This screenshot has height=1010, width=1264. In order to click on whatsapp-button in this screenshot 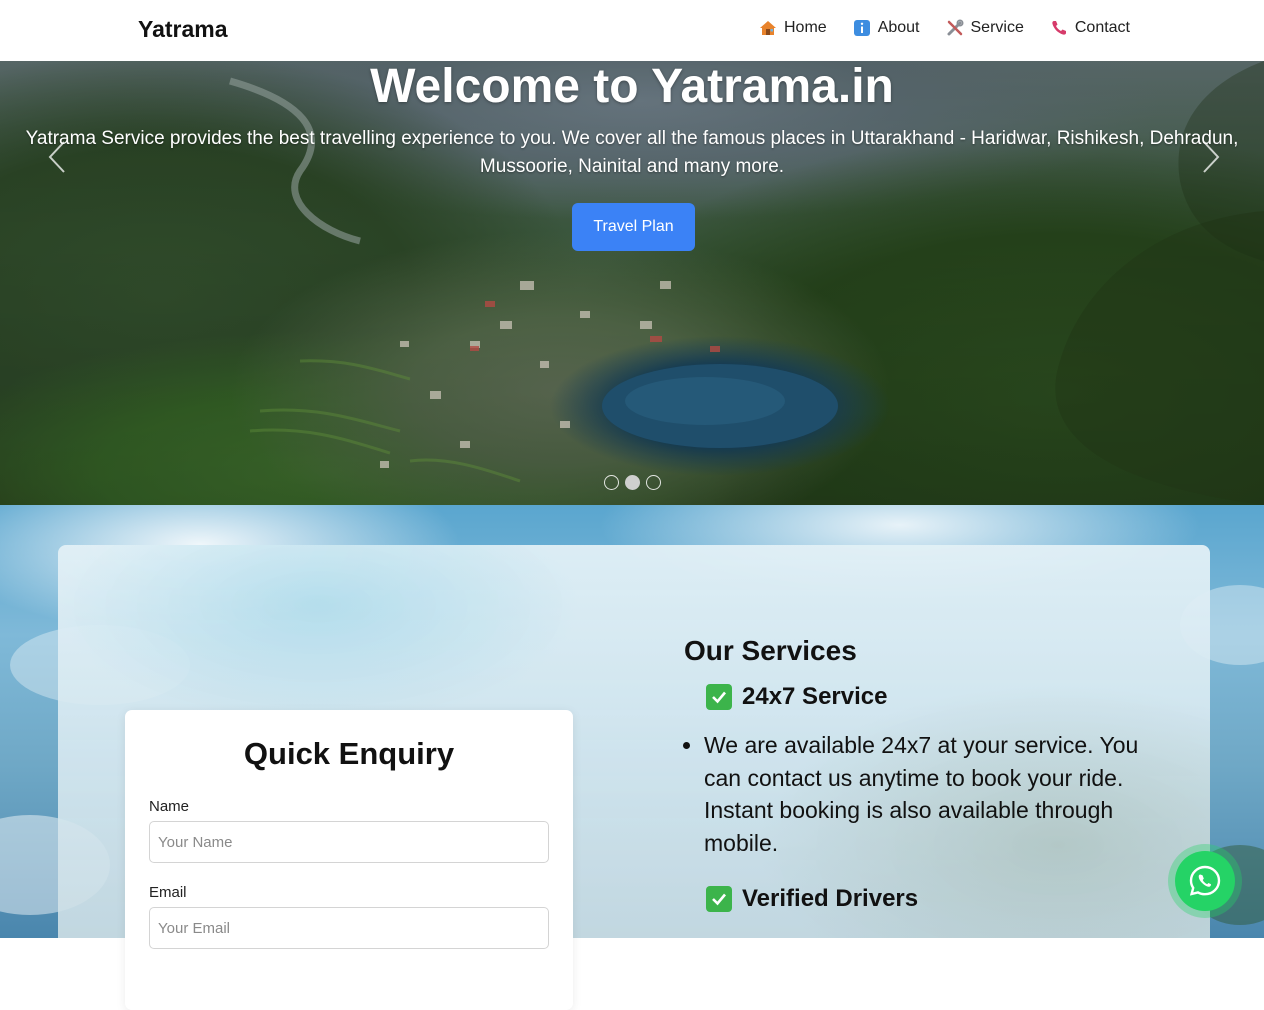, I will do `click(1205, 881)`.